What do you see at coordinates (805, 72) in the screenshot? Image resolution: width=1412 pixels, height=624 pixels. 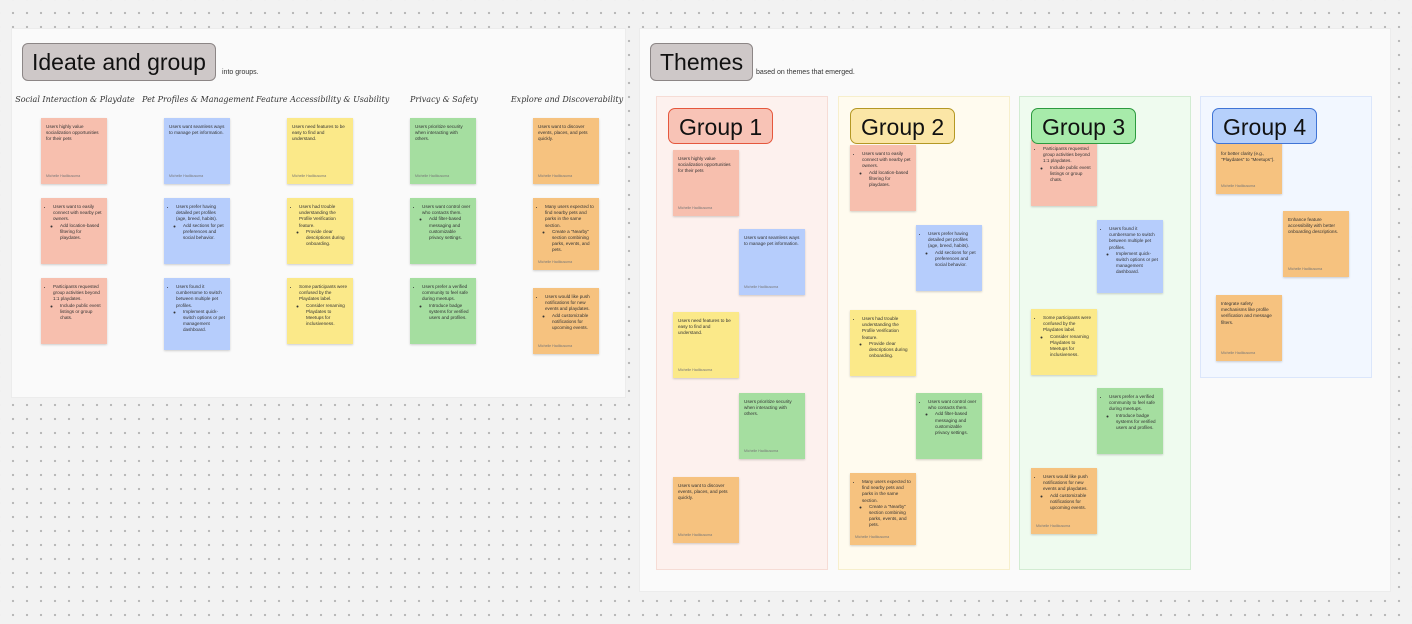 I see `themes-description: based on themes that emerged.` at bounding box center [805, 72].